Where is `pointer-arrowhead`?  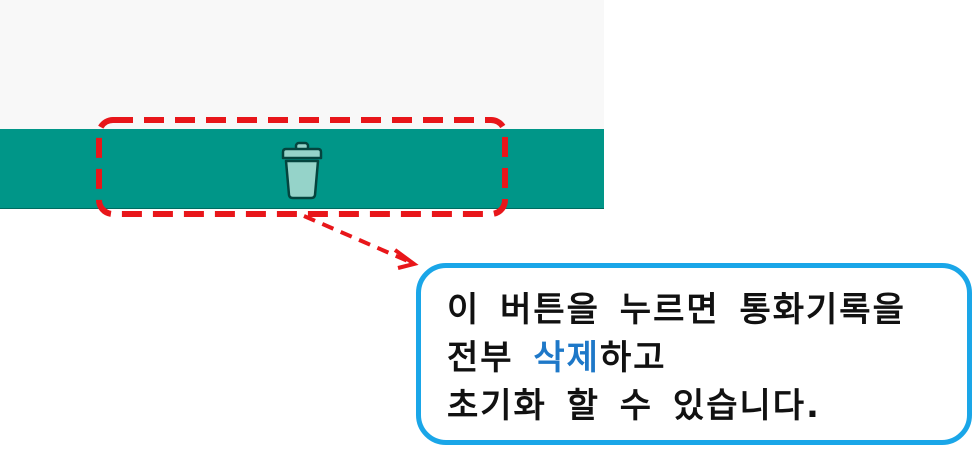 pointer-arrowhead is located at coordinates (406, 259).